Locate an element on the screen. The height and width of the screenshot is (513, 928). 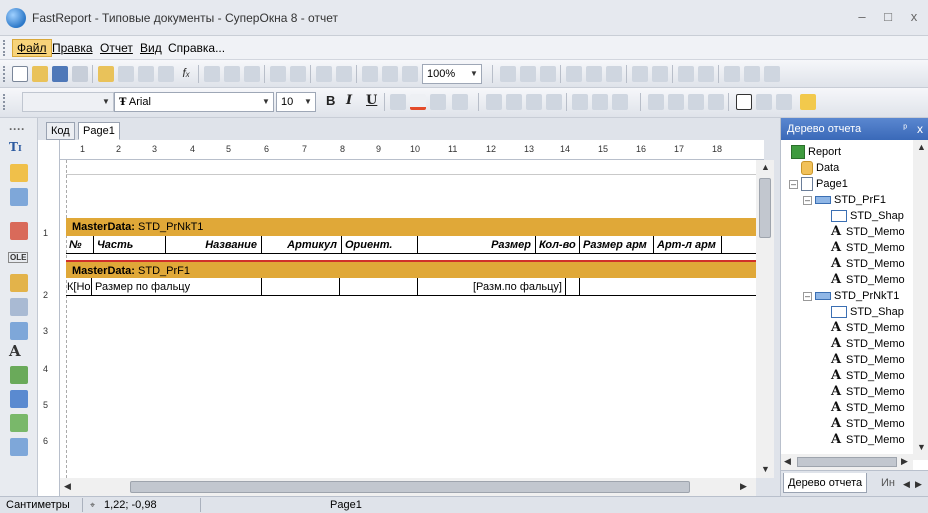
maximize-button: □ is located at coordinates (888, 17).